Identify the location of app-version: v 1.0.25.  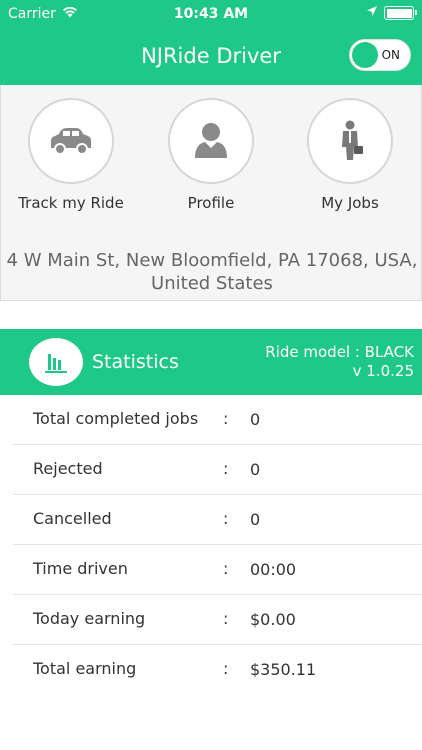
(383, 371).